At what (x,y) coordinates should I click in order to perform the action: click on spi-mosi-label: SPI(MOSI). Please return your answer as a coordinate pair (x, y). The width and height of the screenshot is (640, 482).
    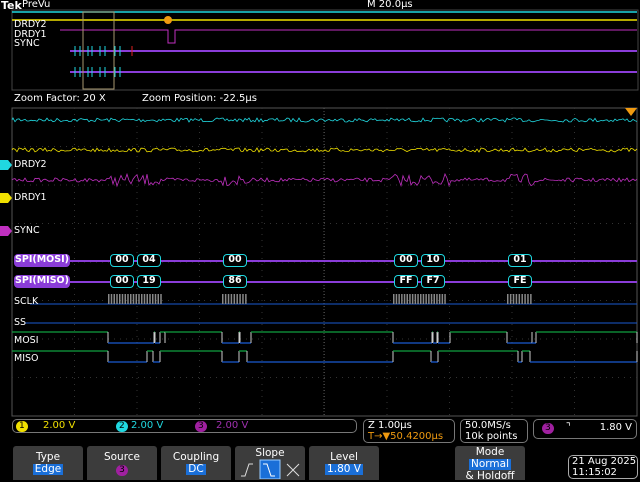
    Looking at the image, I should click on (42, 260).